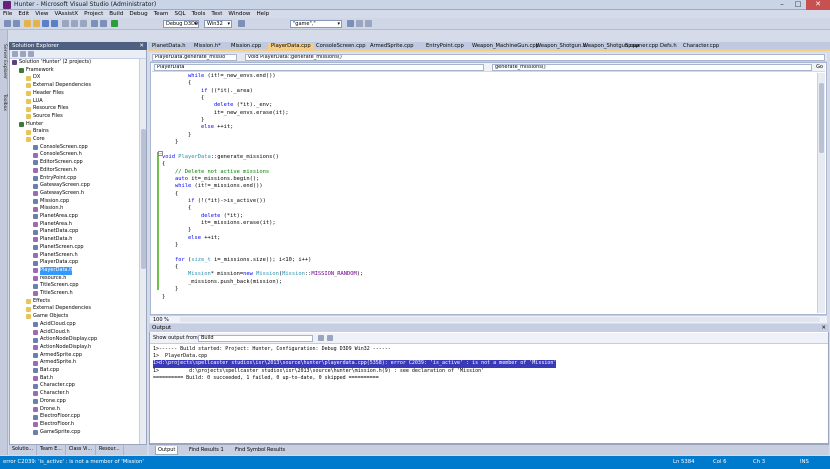 This screenshot has height=469, width=830. What do you see at coordinates (262, 14) in the screenshot?
I see `menu-help: Help` at bounding box center [262, 14].